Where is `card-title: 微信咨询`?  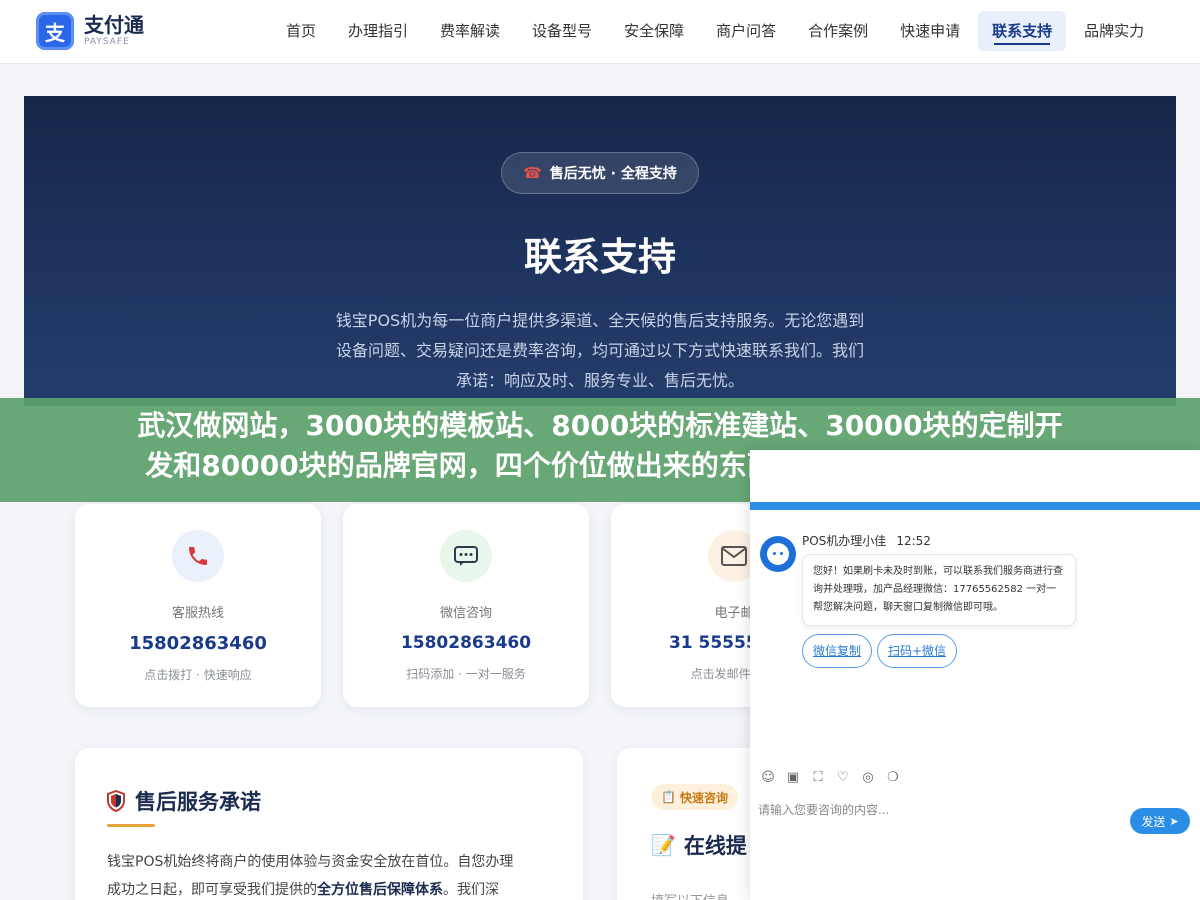
card-title: 微信咨询 is located at coordinates (465, 613).